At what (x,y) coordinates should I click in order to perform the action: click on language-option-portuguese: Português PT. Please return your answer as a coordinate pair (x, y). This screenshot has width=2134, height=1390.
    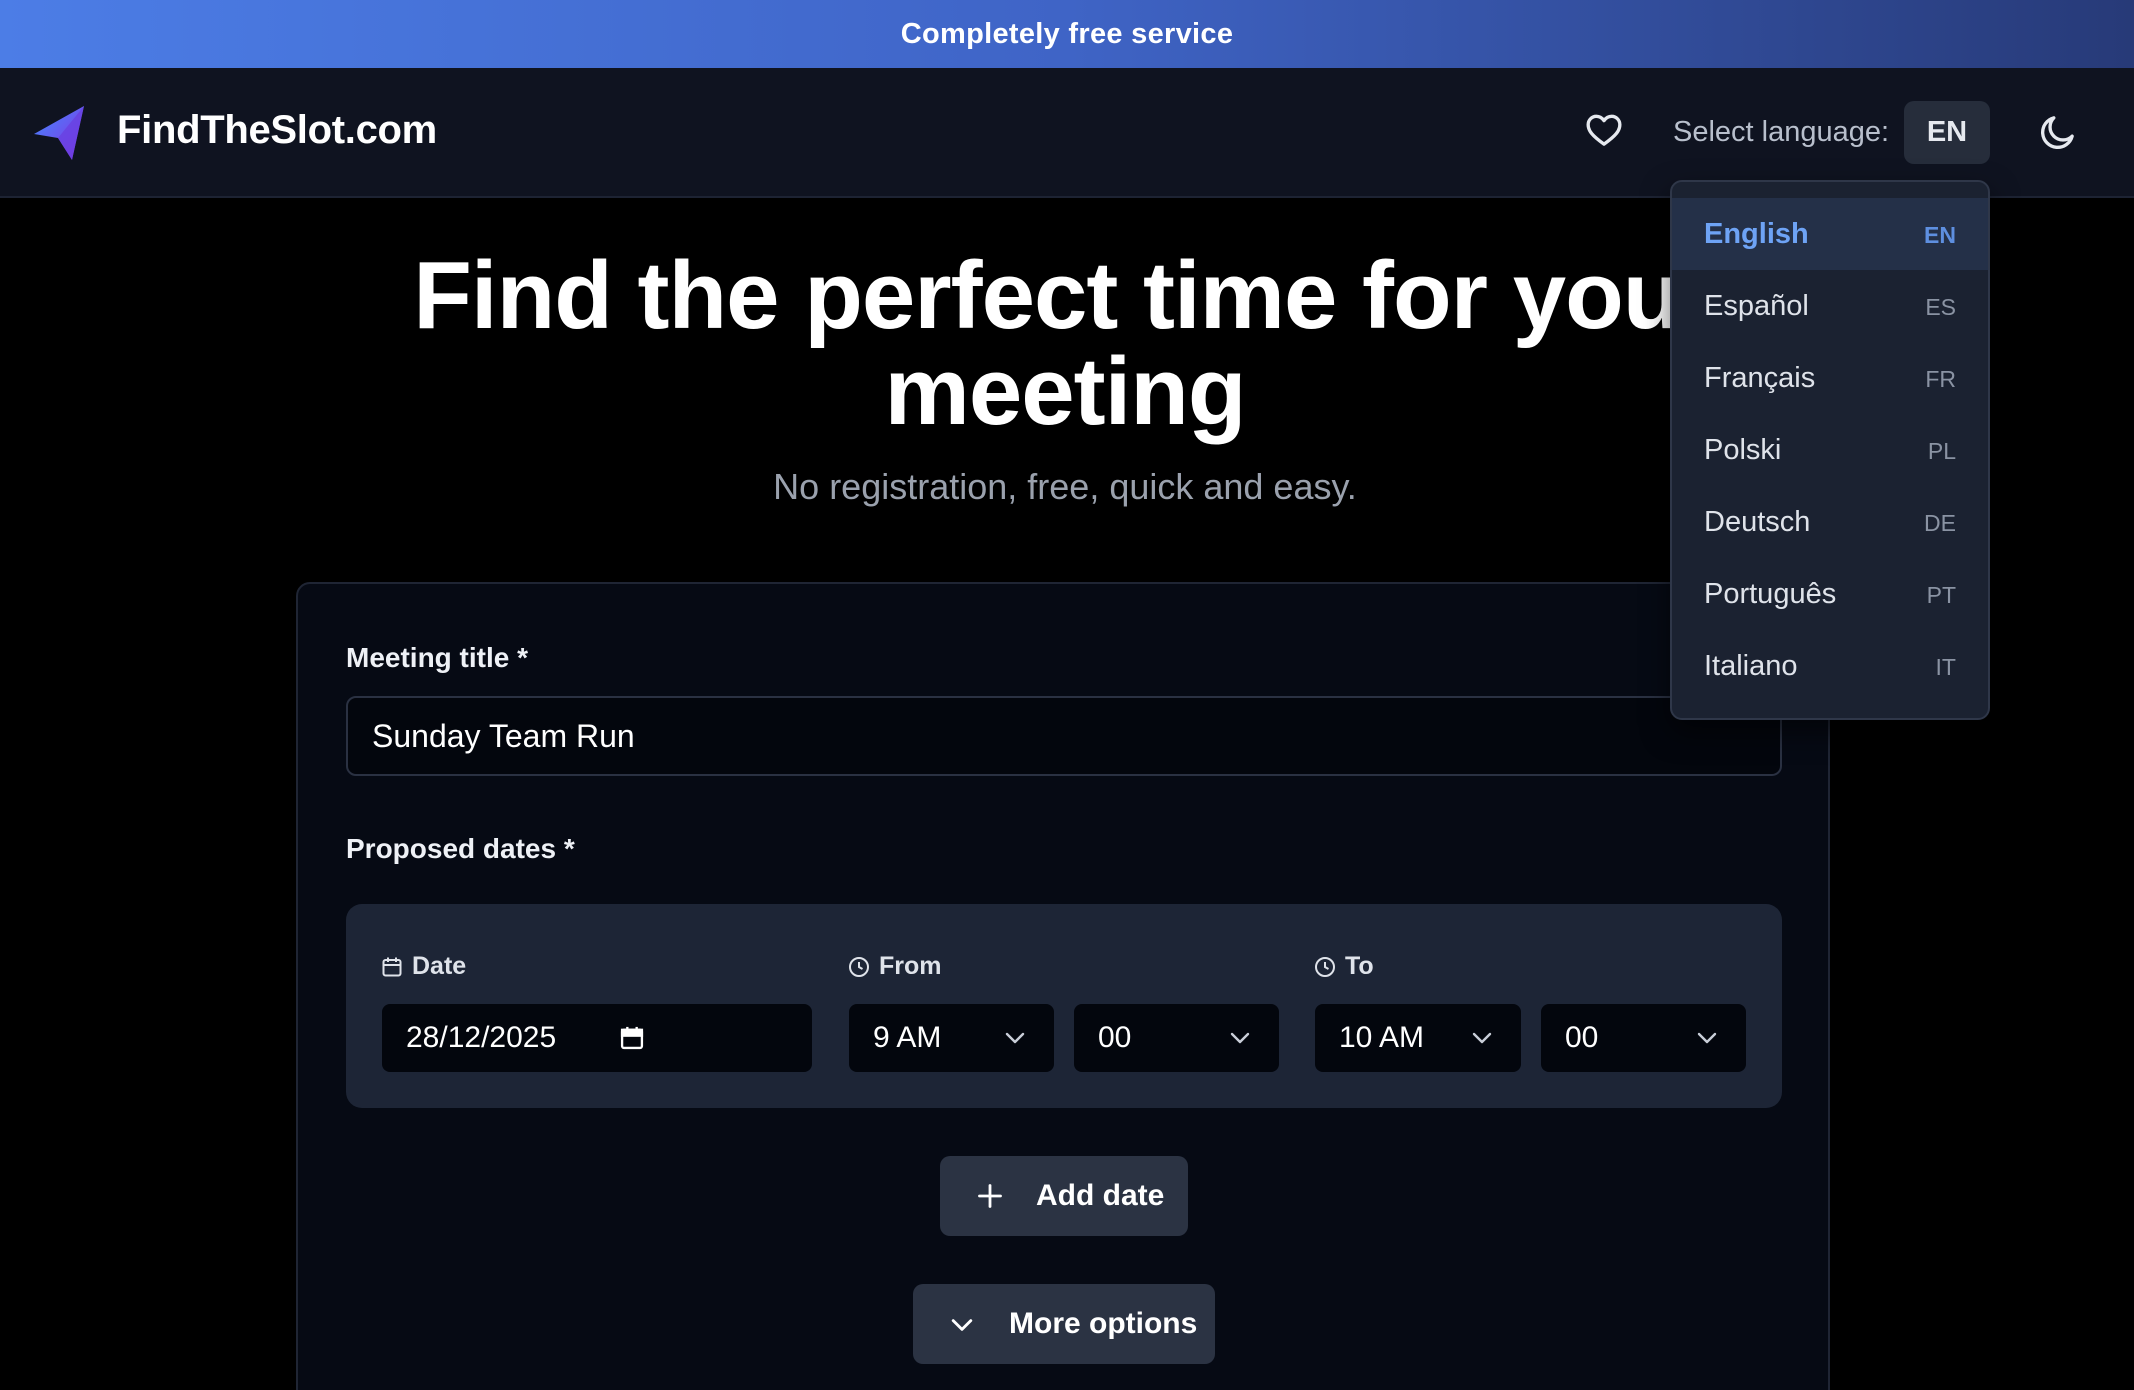
    Looking at the image, I should click on (1830, 594).